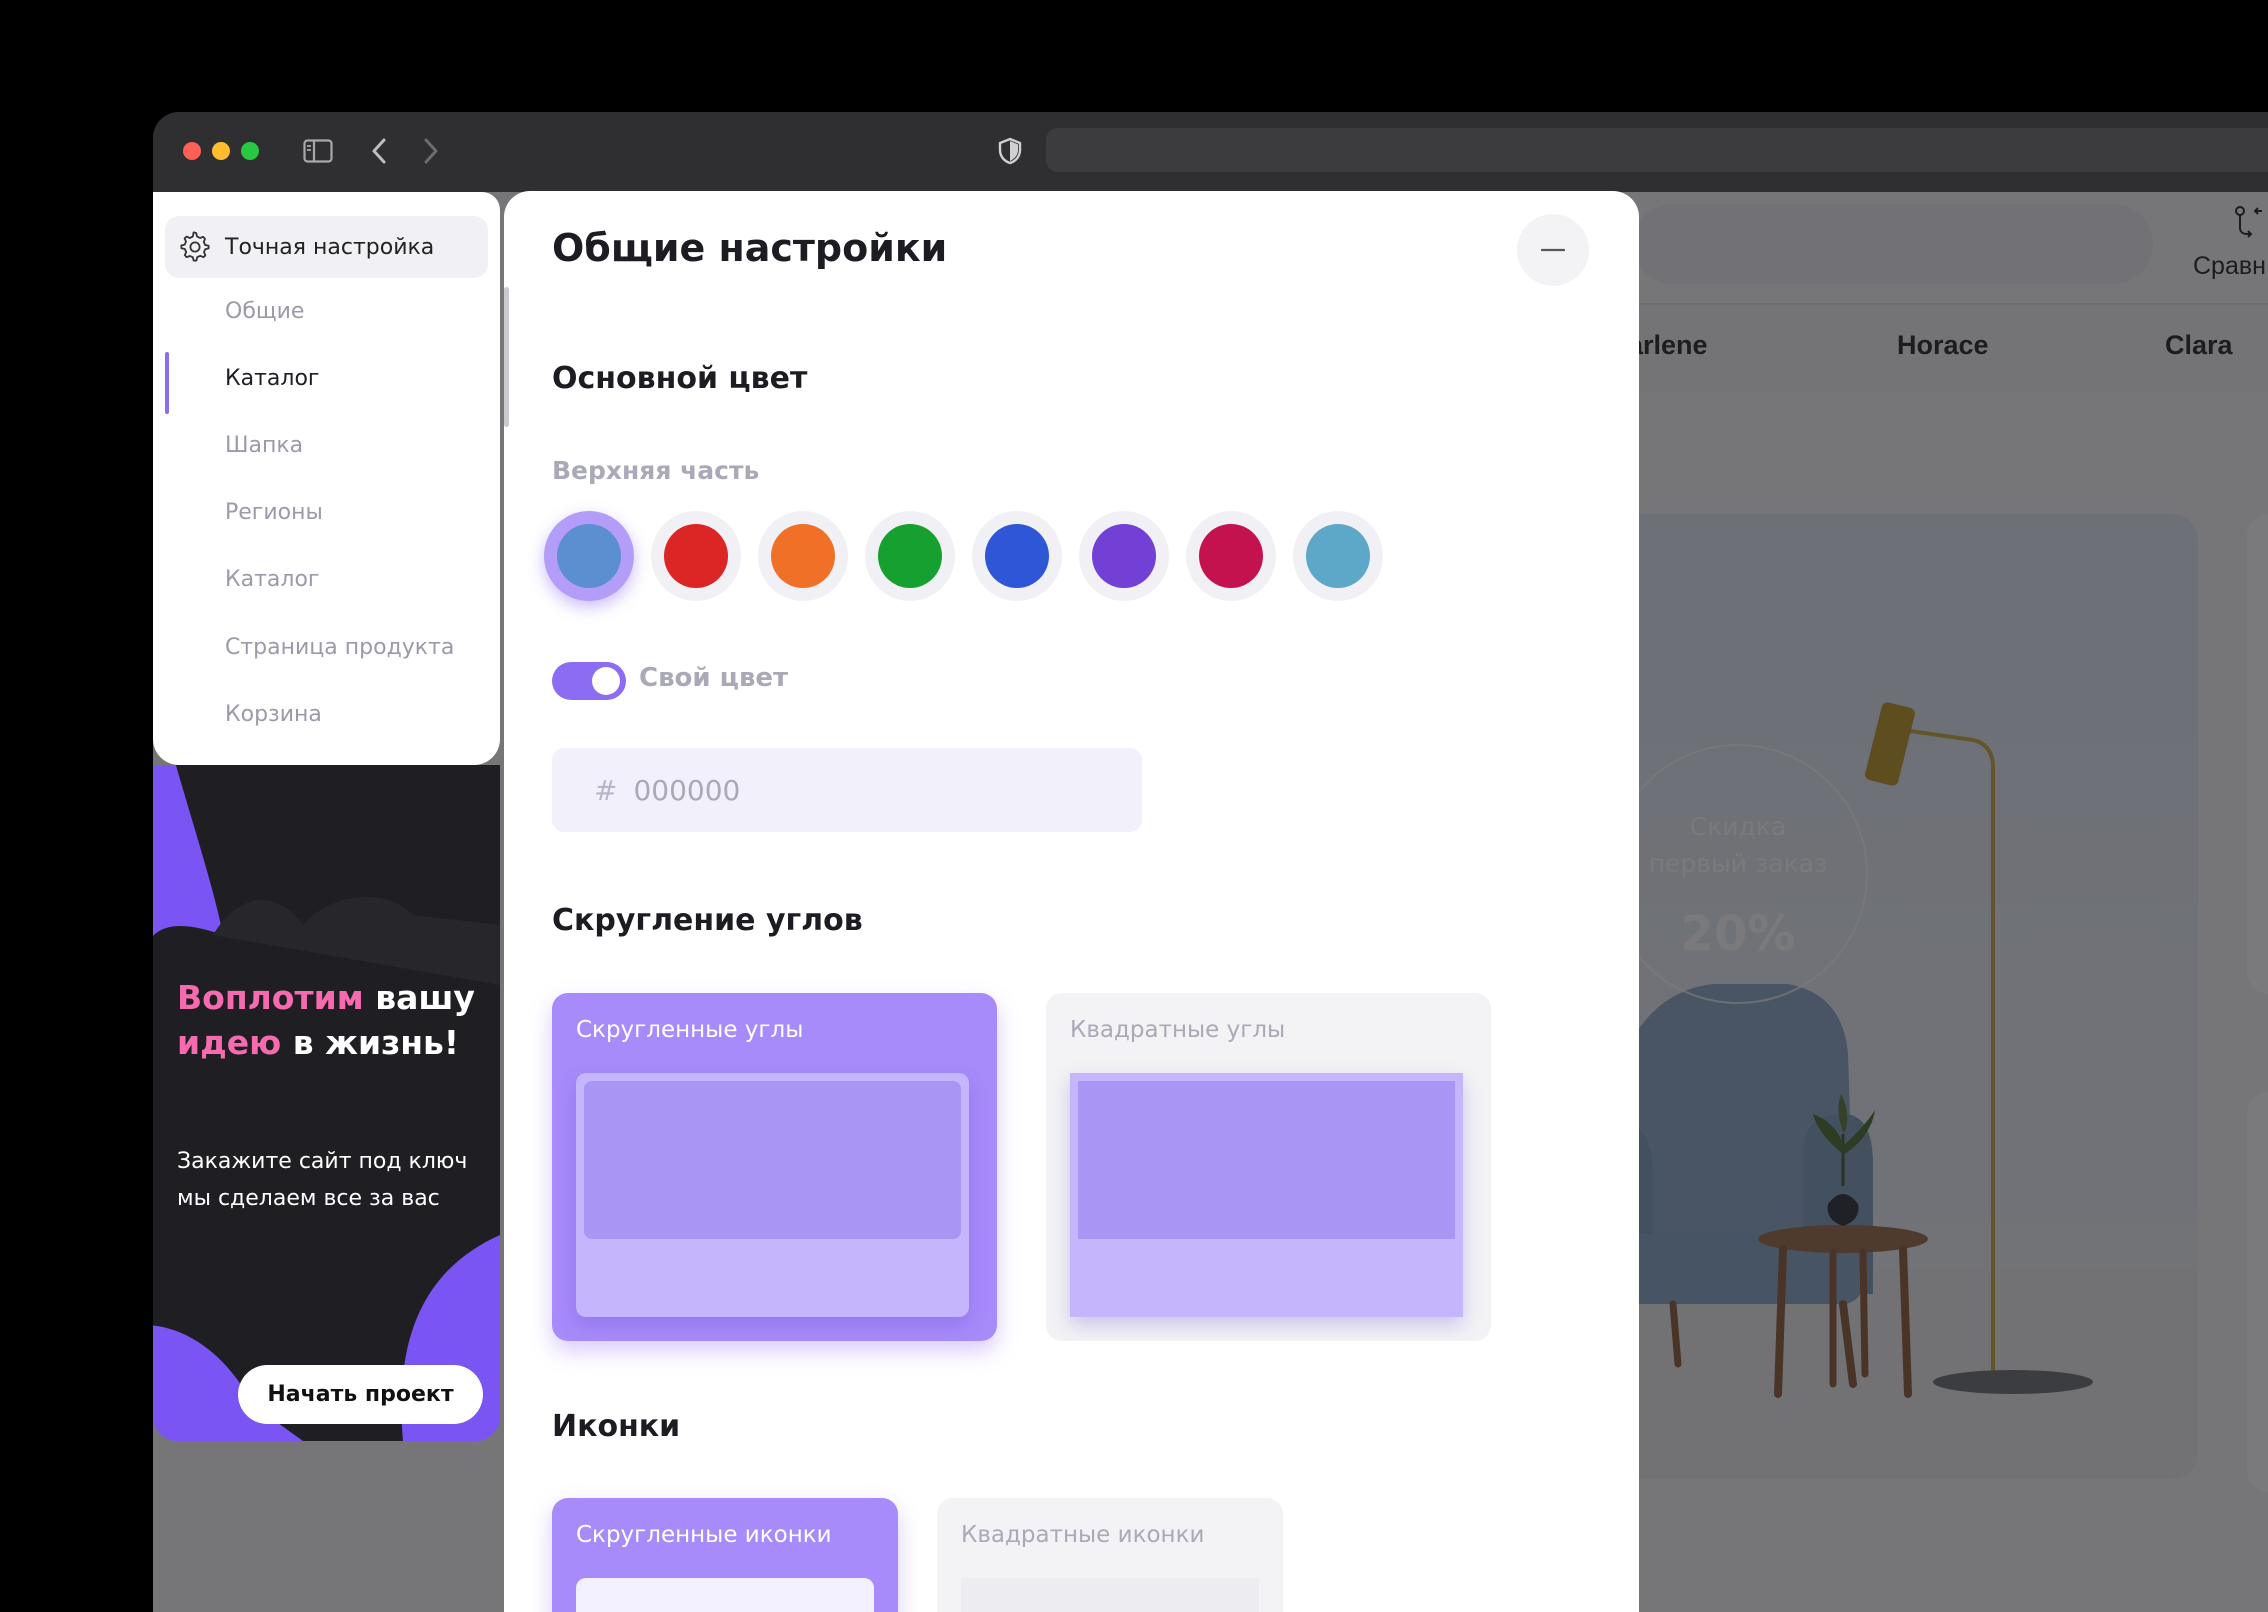  What do you see at coordinates (606, 790) in the screenshot?
I see `hash-icon: #` at bounding box center [606, 790].